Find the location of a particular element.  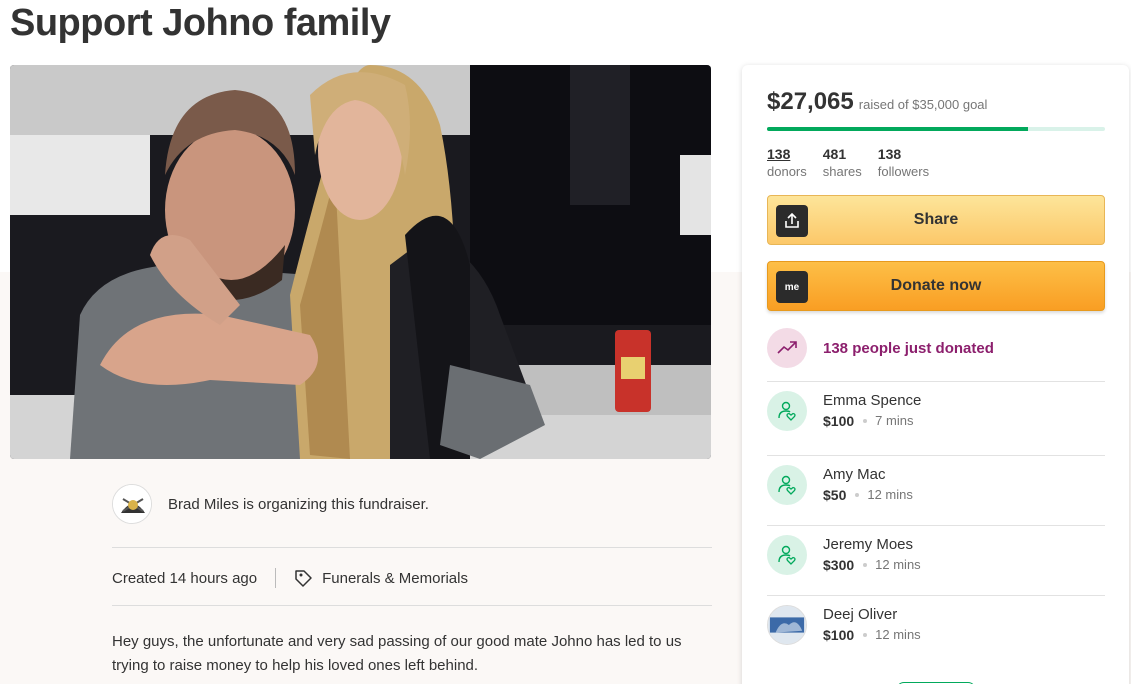

donation-item: Jeremy Moes $300 12 mins is located at coordinates (936, 555).